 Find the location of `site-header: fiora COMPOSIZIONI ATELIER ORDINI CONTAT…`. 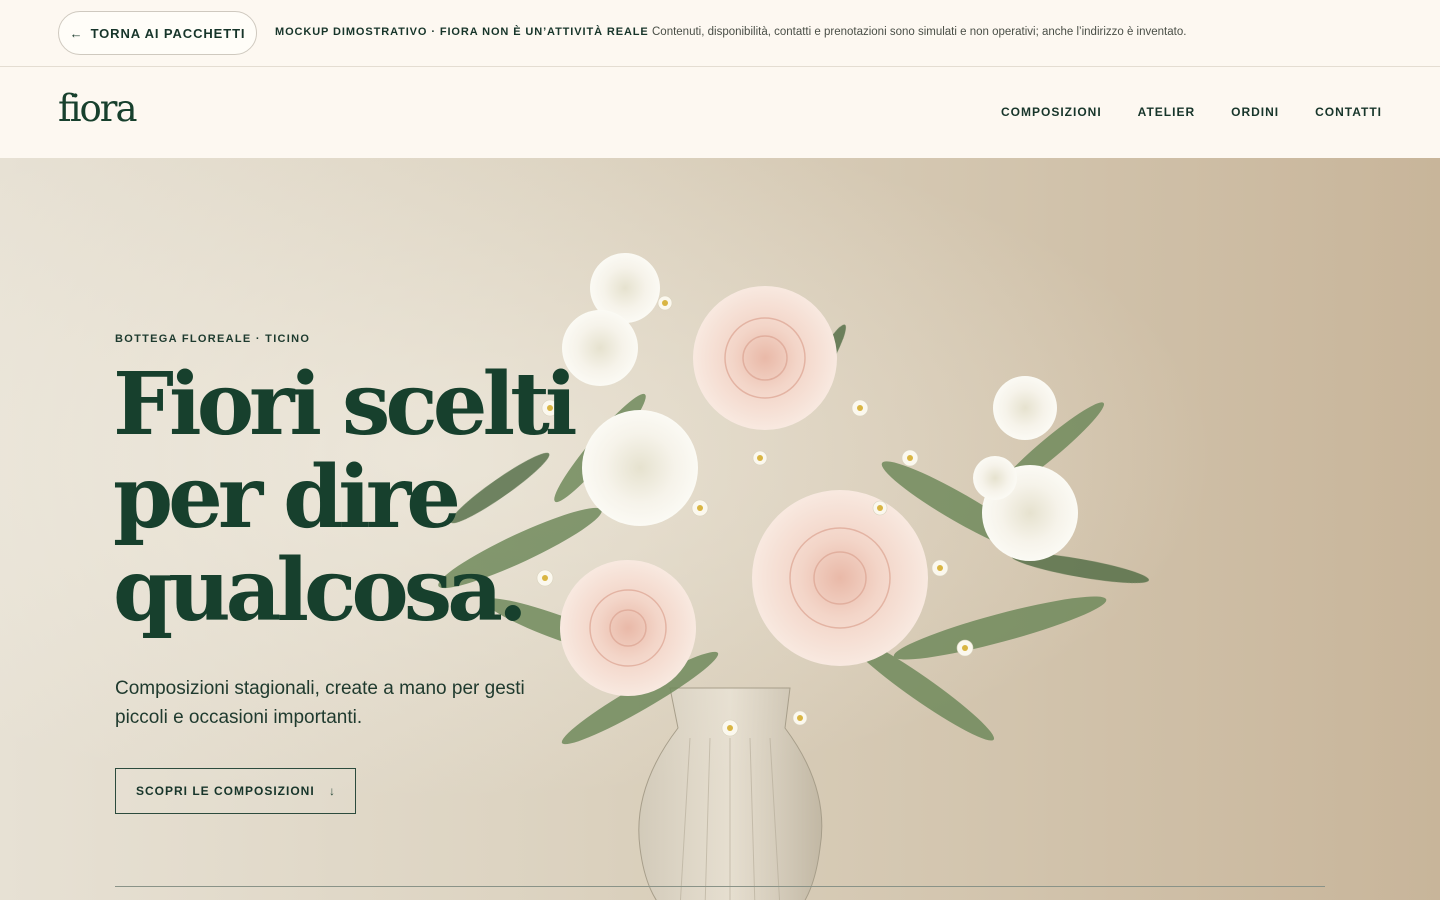

site-header: fiora COMPOSIZIONI ATELIER ORDINI CONTAT… is located at coordinates (720, 112).